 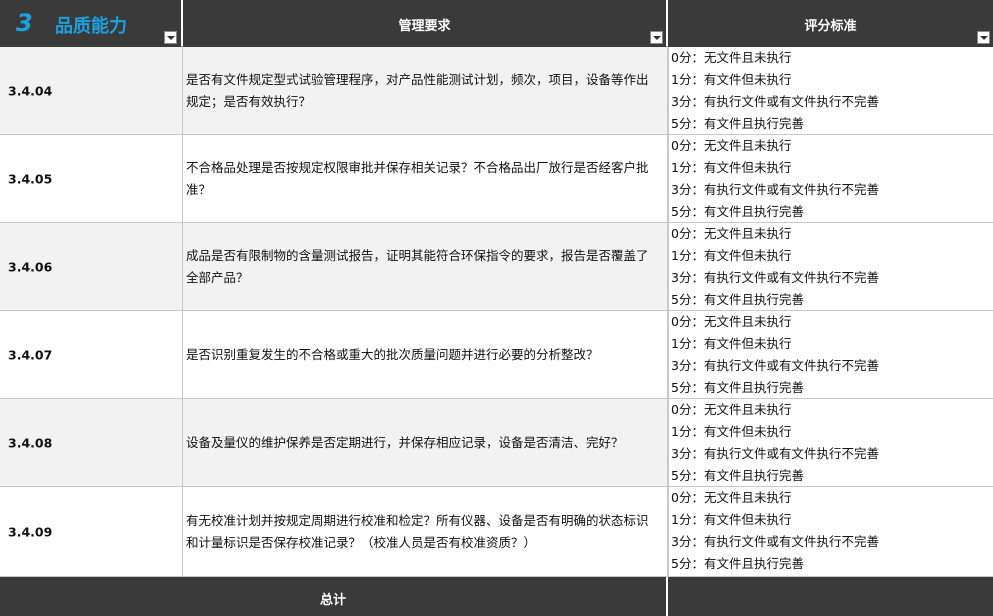 What do you see at coordinates (405, 442) in the screenshot?
I see `requirement-text: 设备及量仪的维护保养是否定期进行，并保存相应记录，设备是否清洁、完好？` at bounding box center [405, 442].